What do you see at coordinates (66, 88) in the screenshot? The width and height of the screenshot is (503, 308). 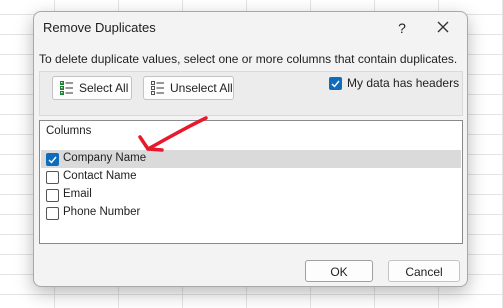 I see `select-all-icon` at bounding box center [66, 88].